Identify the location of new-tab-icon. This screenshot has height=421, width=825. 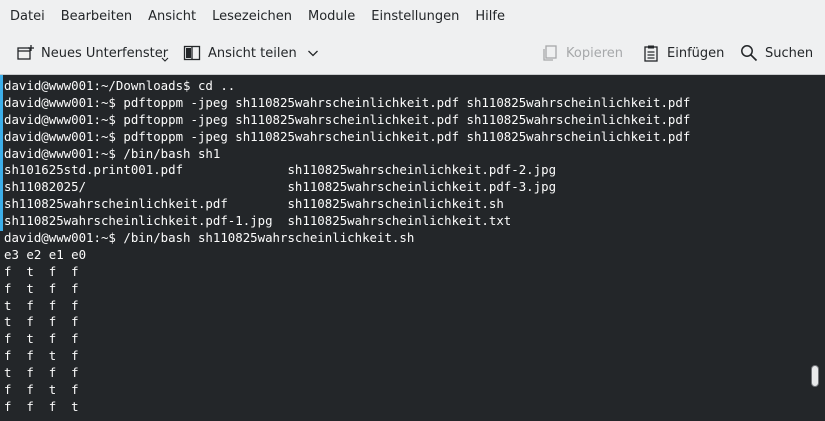
(25, 52).